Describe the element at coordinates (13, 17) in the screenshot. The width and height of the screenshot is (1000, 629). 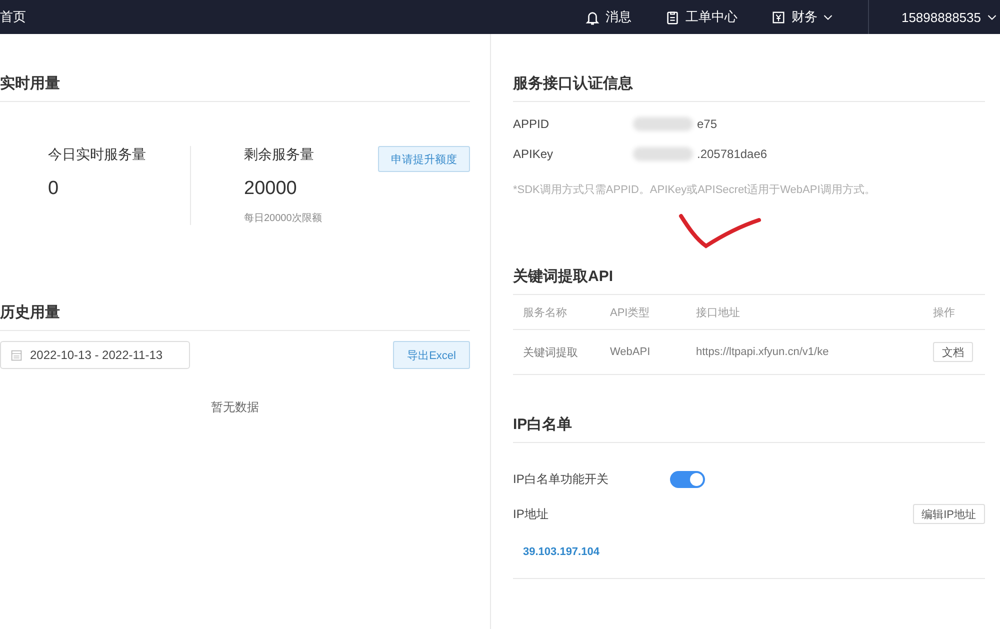
I see `page-title: 首页` at that location.